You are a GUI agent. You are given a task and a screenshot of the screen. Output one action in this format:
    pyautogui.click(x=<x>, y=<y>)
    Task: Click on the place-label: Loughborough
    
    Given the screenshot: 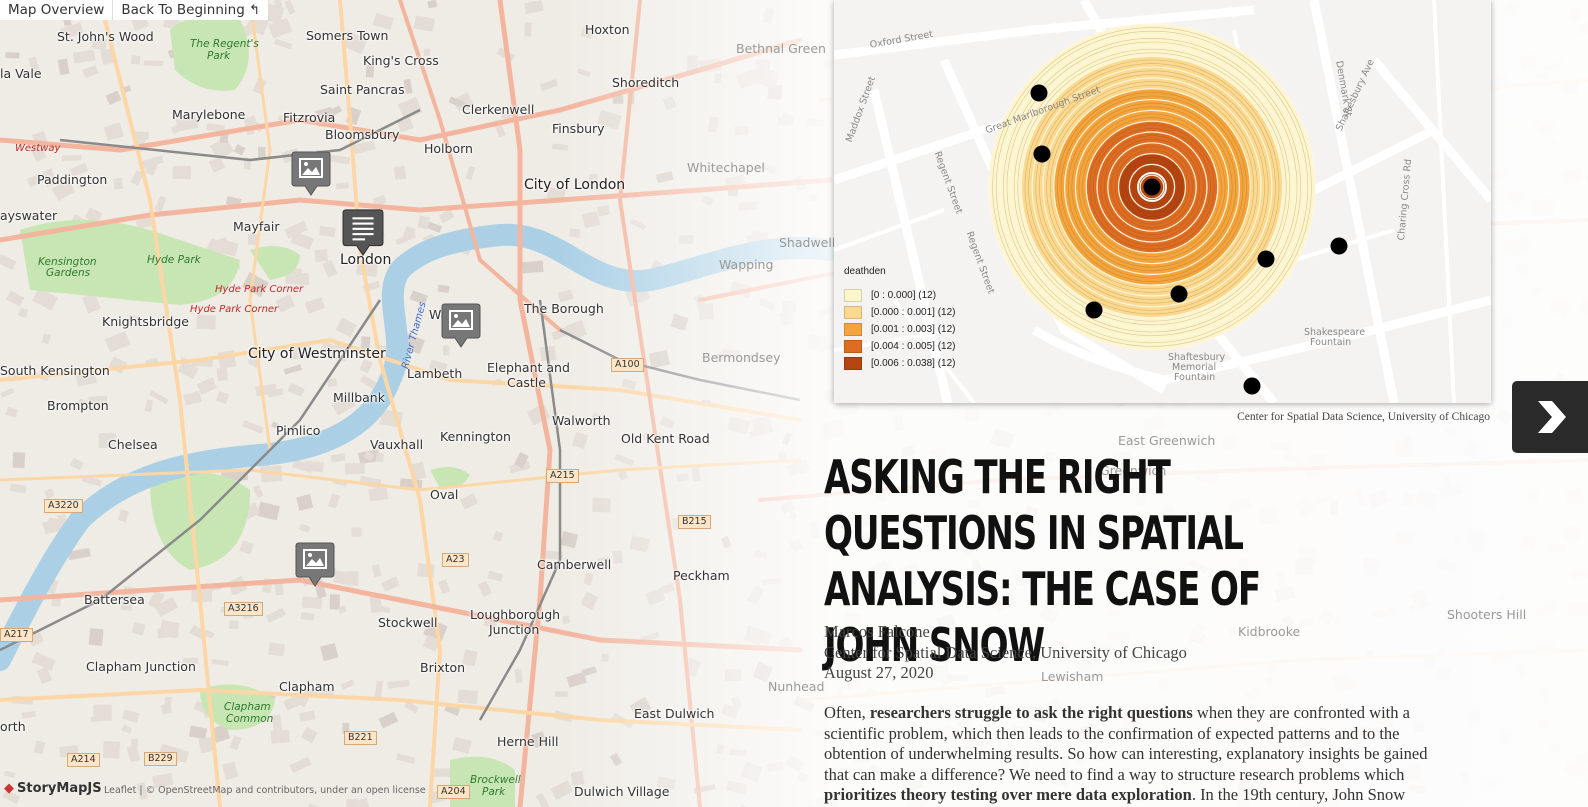 What is the action you would take?
    pyautogui.click(x=515, y=614)
    